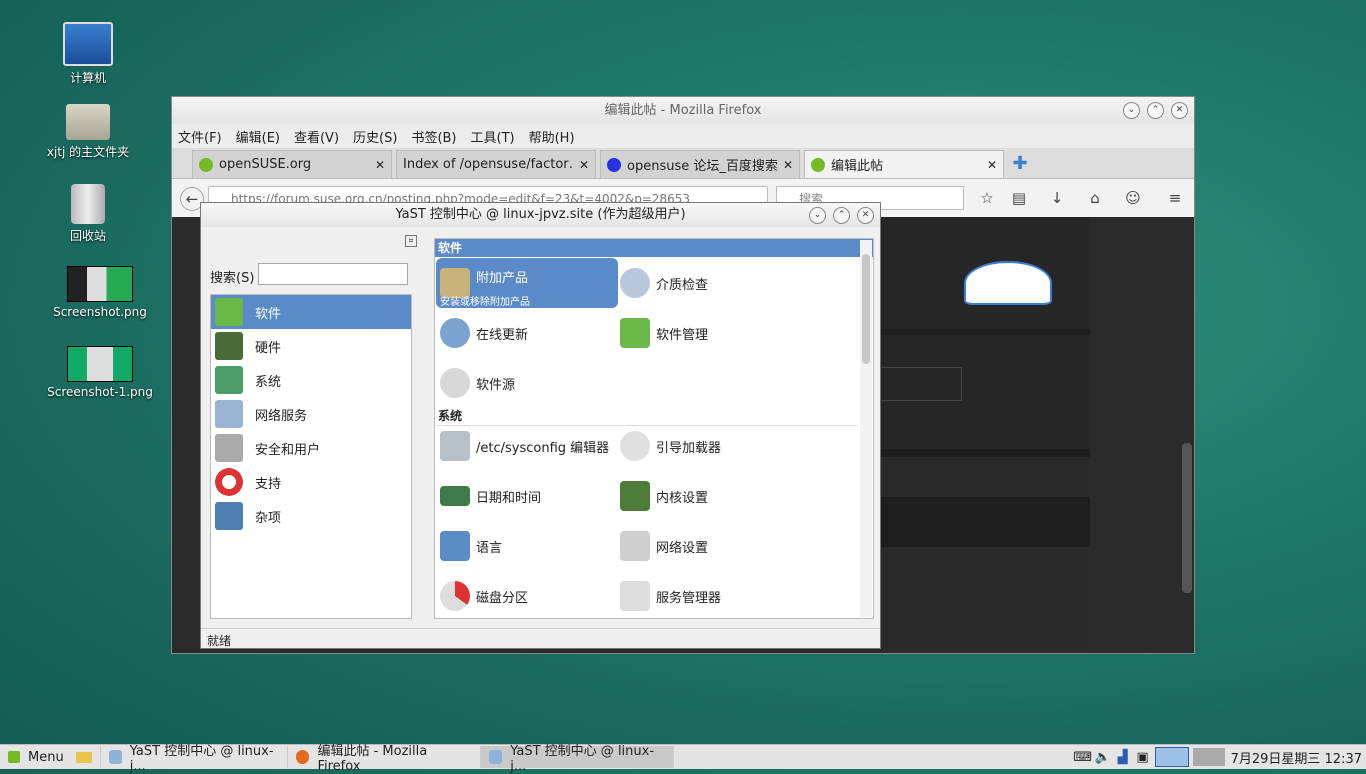 This screenshot has height=774, width=1366. I want to click on menu-history: 历史(S), so click(375, 136).